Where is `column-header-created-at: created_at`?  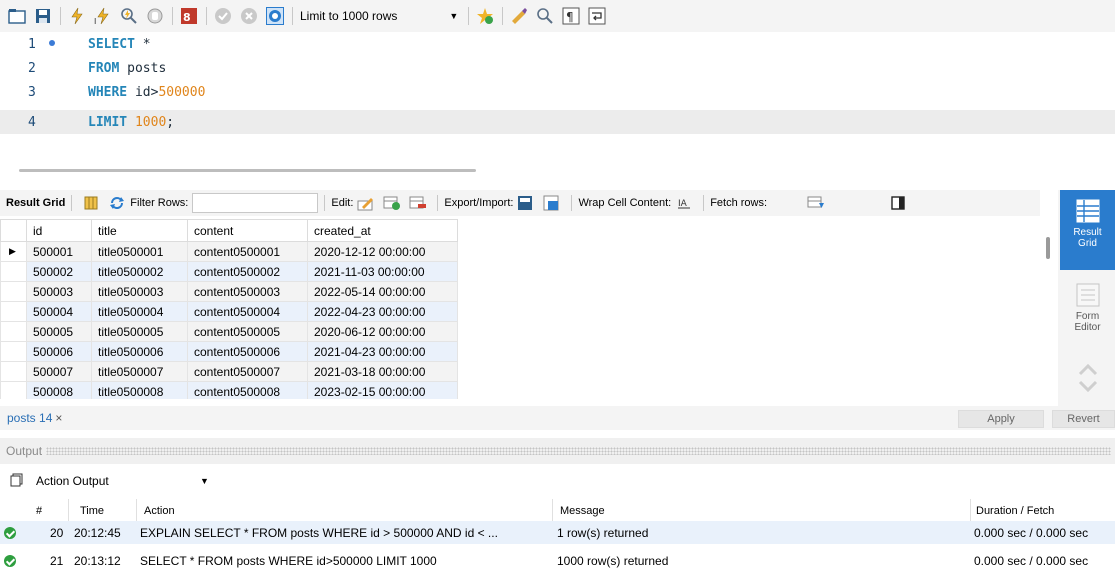
column-header-created-at: created_at is located at coordinates (382, 230).